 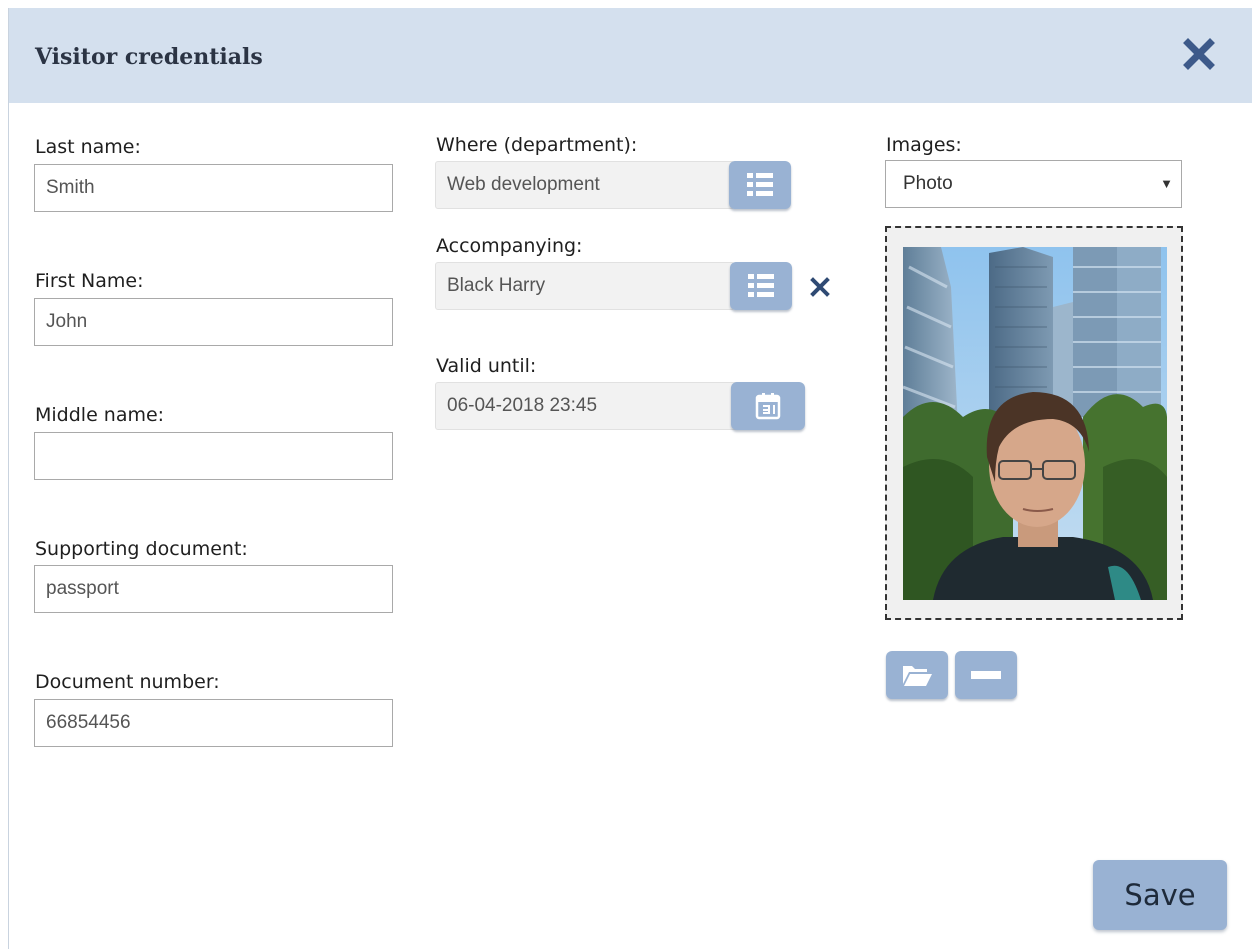 What do you see at coordinates (585, 185) in the screenshot?
I see `department-field: Web development` at bounding box center [585, 185].